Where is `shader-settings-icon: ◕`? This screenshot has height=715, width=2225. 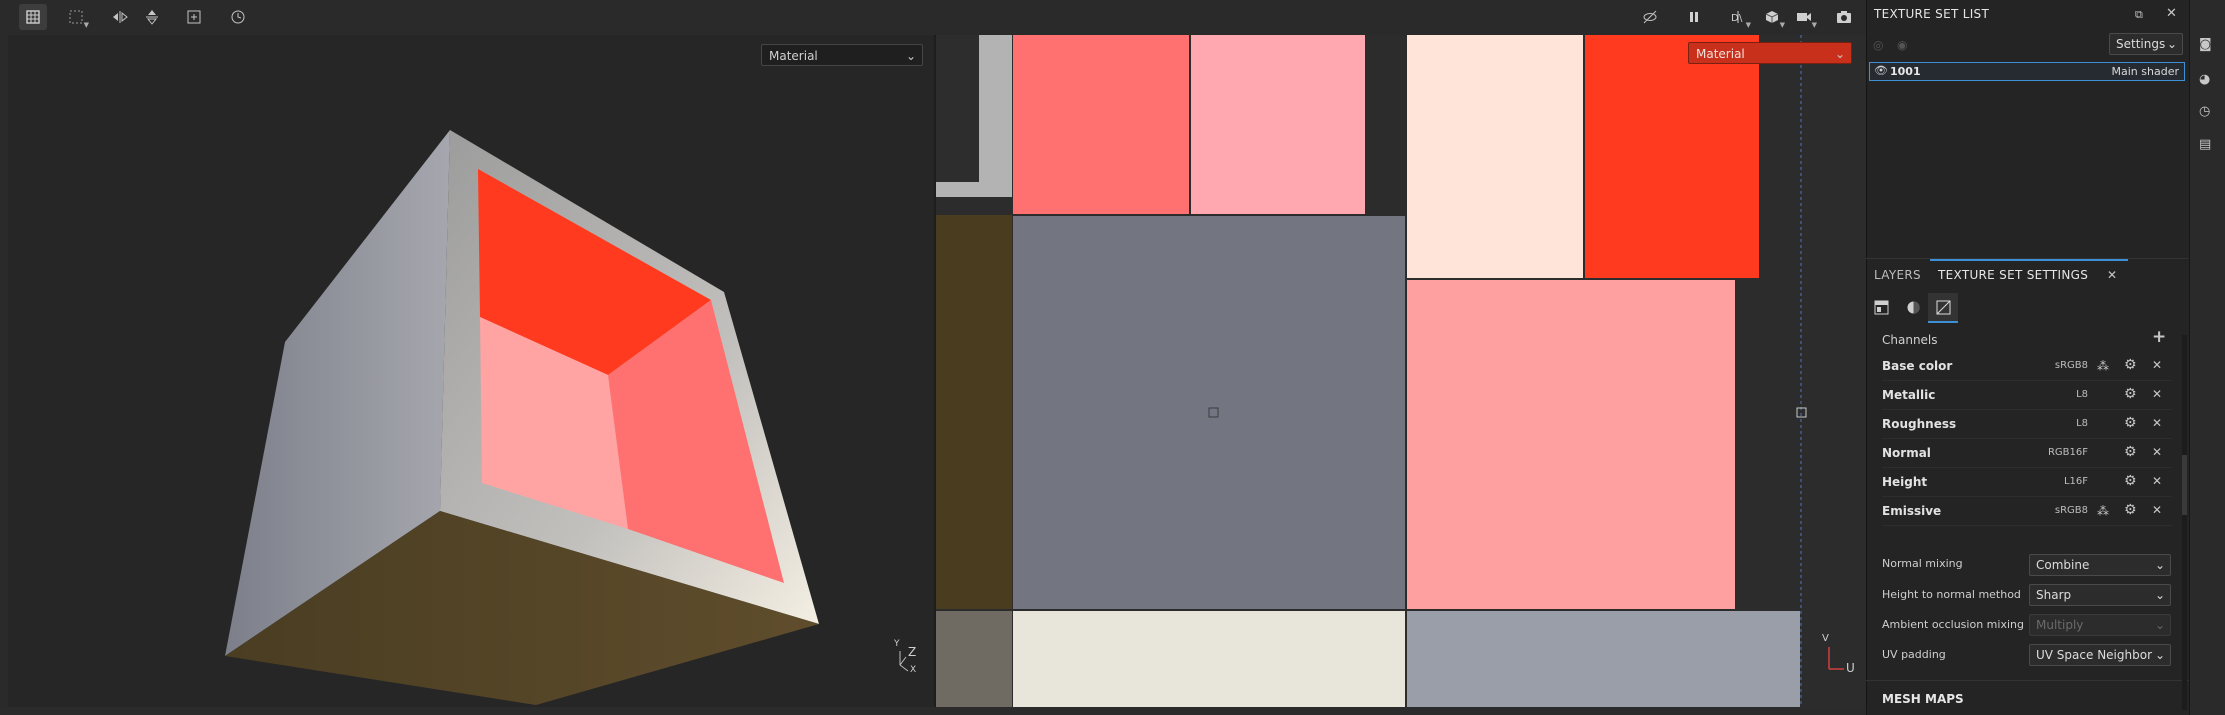
shader-settings-icon: ◕ is located at coordinates (2204, 80).